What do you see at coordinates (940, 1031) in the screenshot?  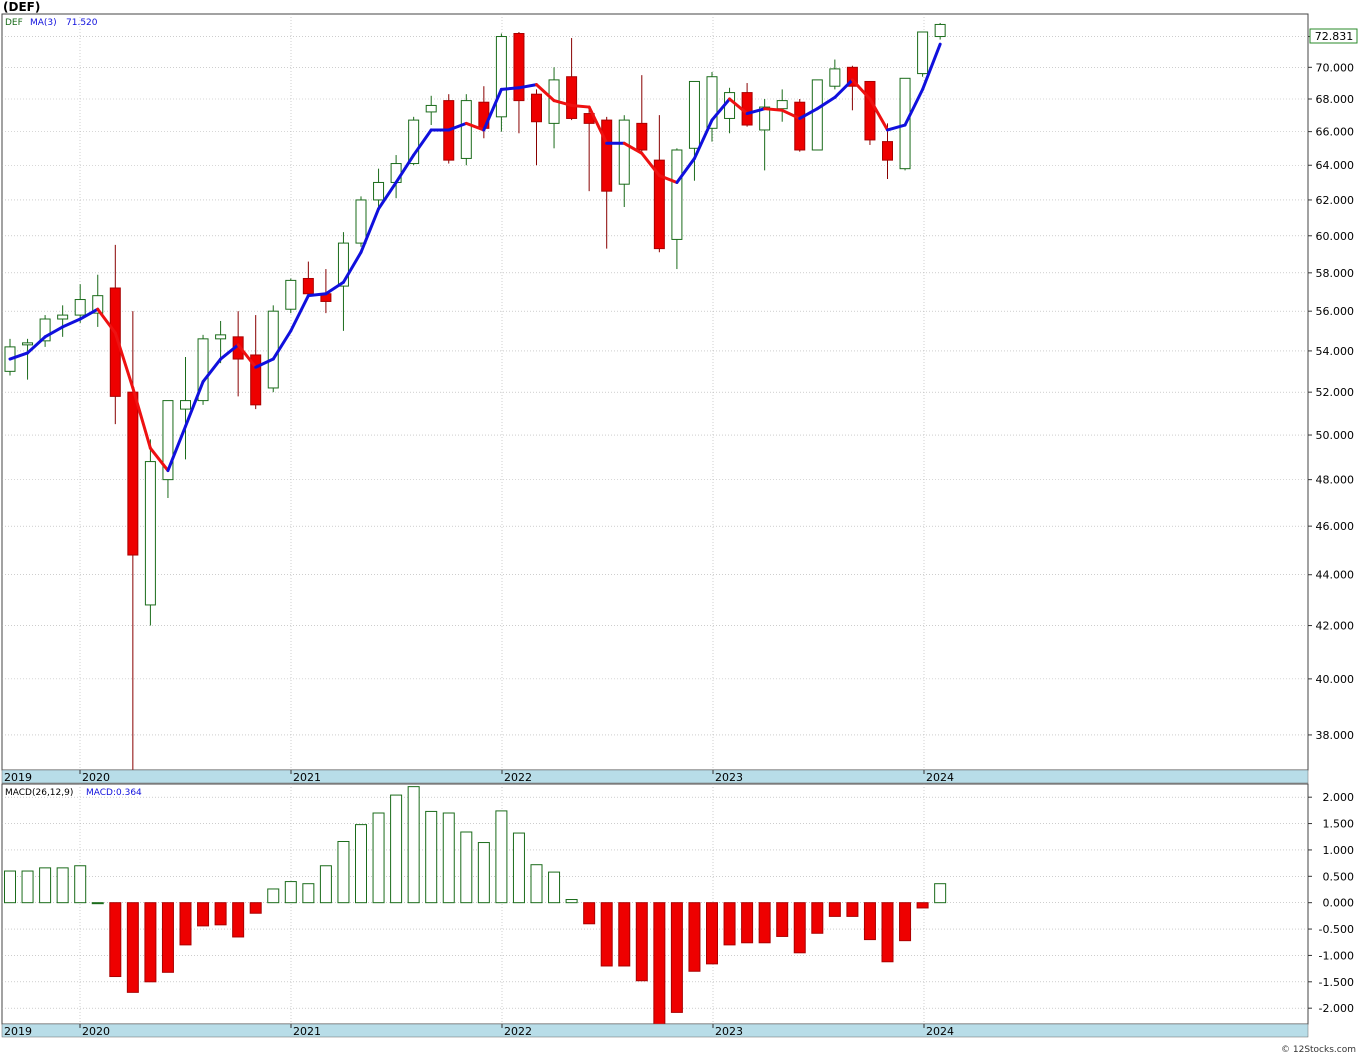 I see `macd-x-axis-label: 2024` at bounding box center [940, 1031].